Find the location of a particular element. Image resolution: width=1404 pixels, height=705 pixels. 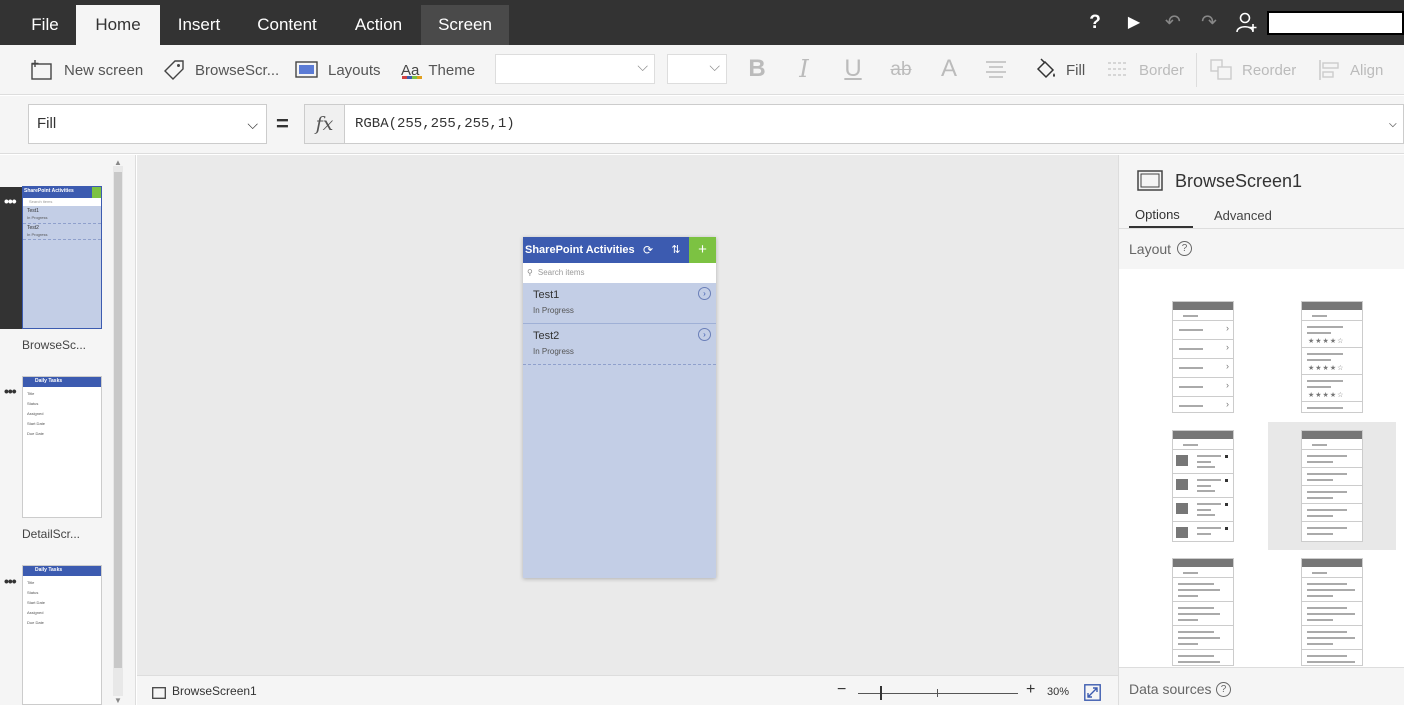

font-size-button: A is located at coordinates (949, 69).